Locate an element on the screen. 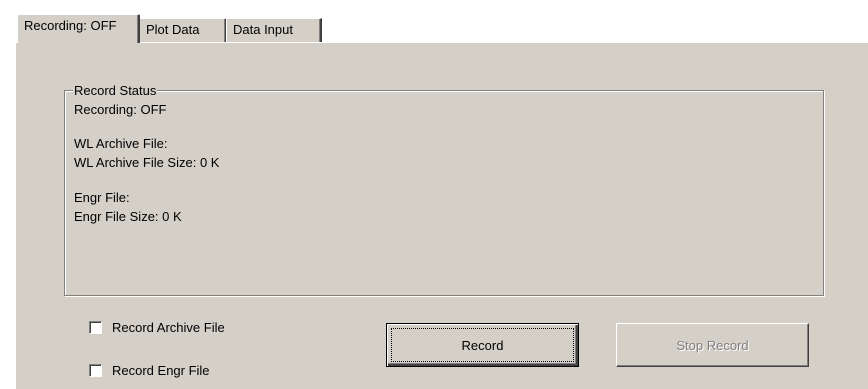 Image resolution: width=868 pixels, height=389 pixels. engr-file-text: Engr File: is located at coordinates (102, 197).